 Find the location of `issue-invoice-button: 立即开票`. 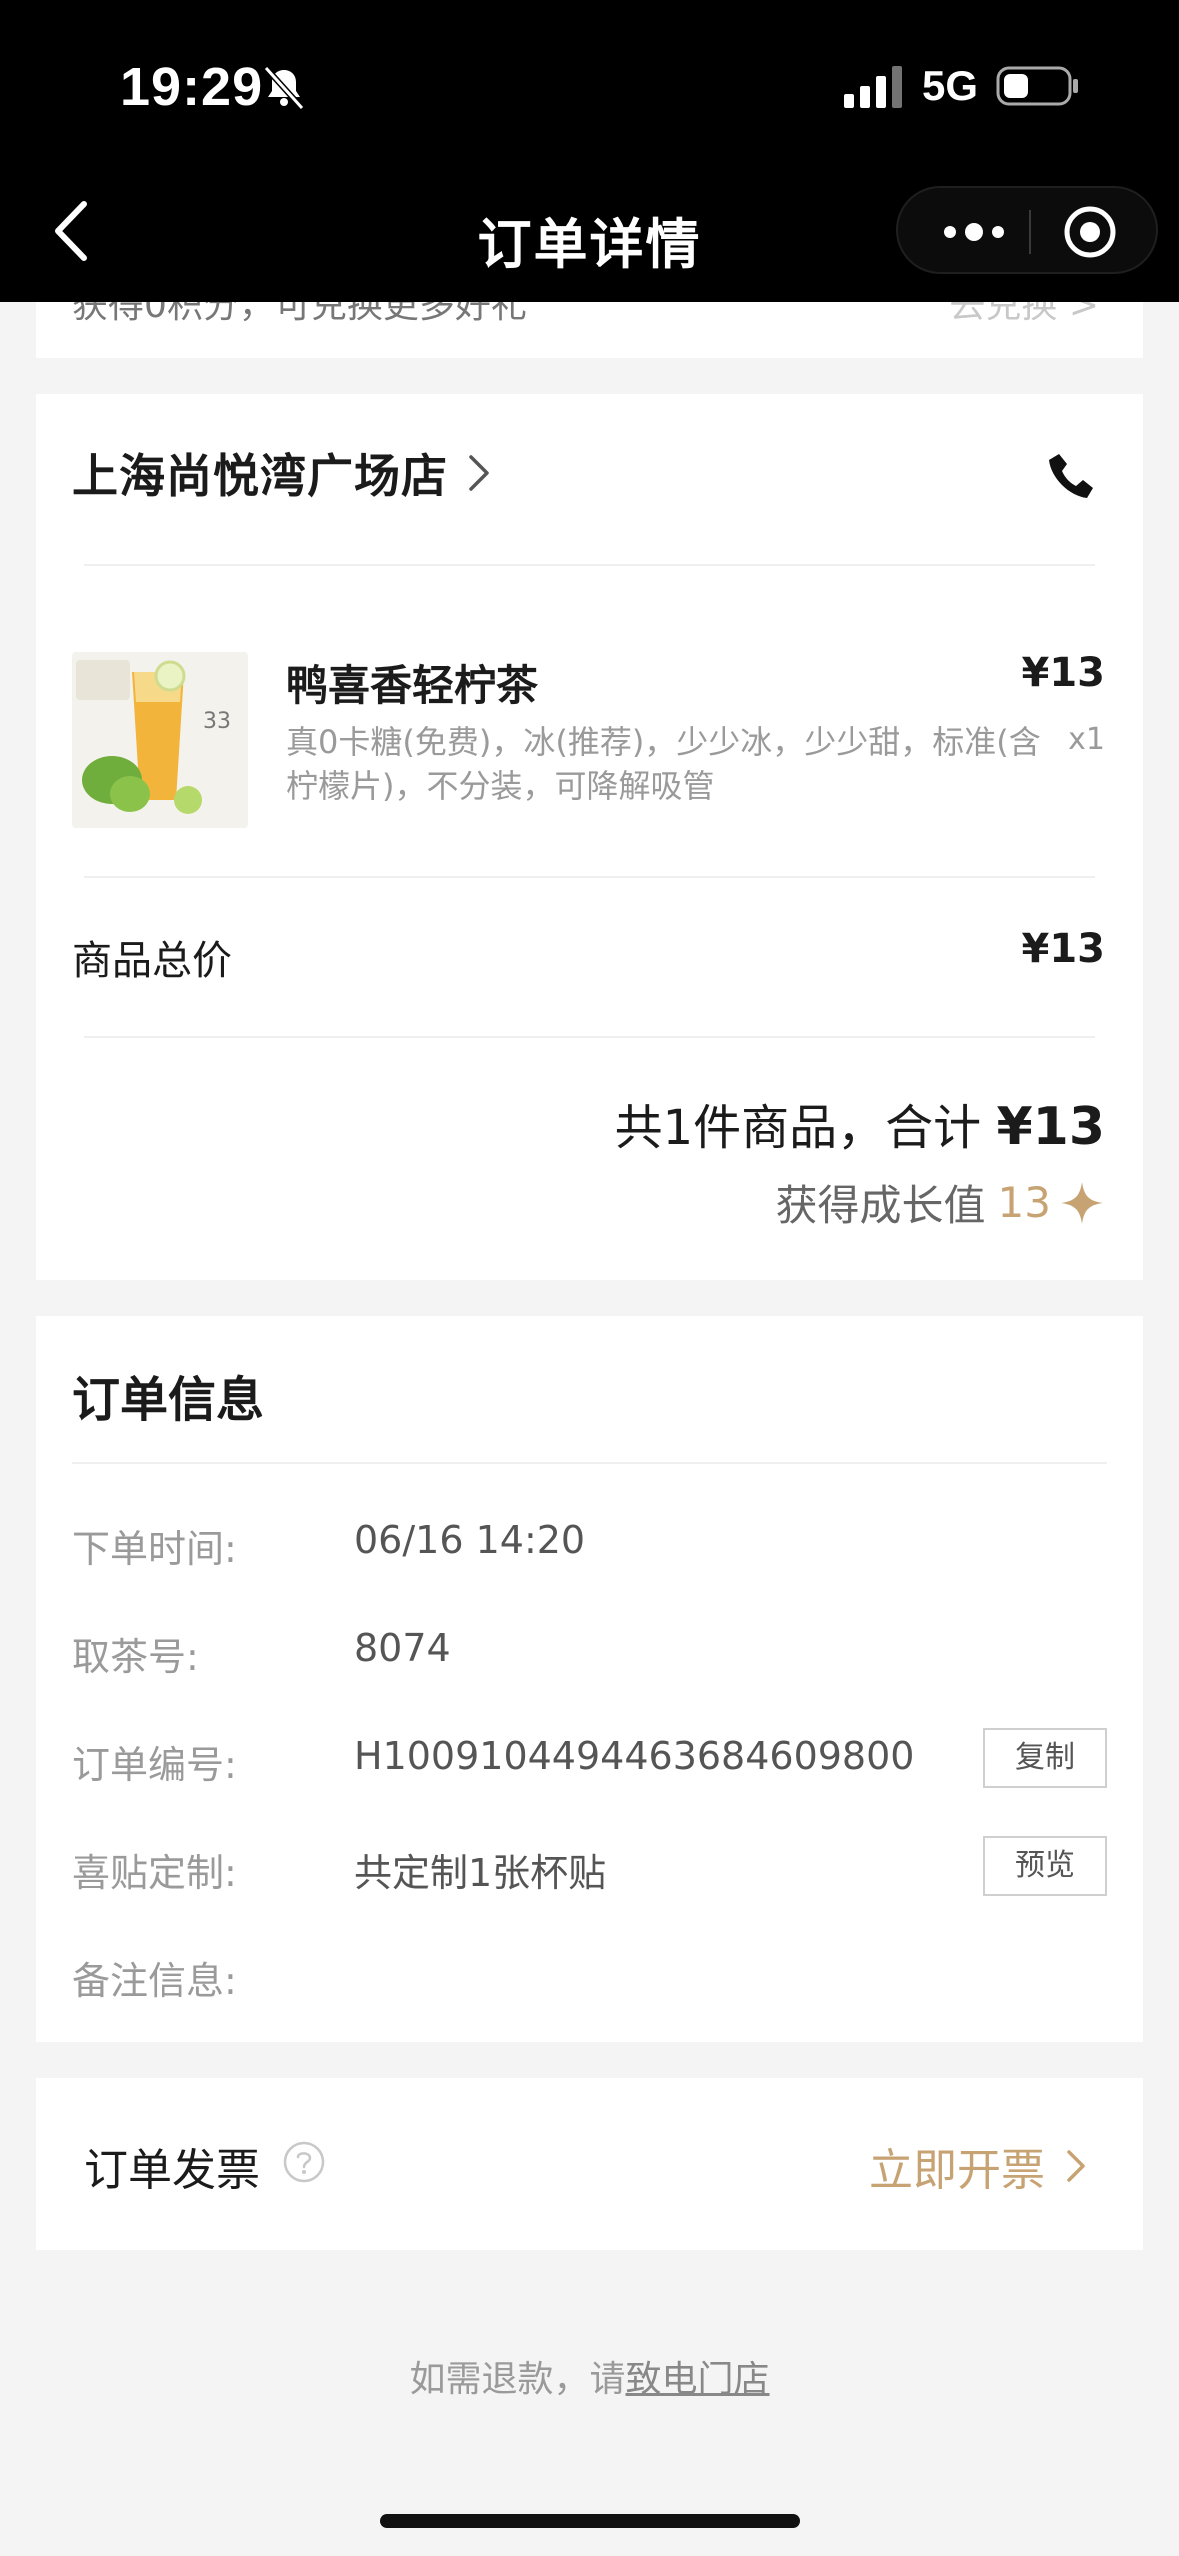

issue-invoice-button: 立即开票 is located at coordinates (978, 2166).